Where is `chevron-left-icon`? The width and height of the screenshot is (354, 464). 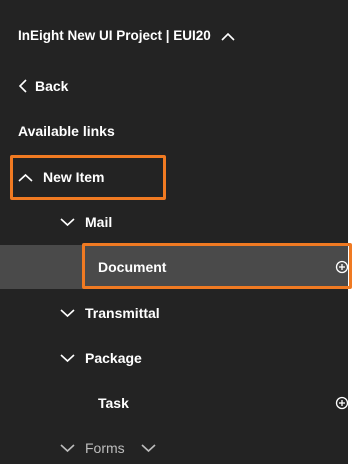
chevron-left-icon is located at coordinates (22, 86).